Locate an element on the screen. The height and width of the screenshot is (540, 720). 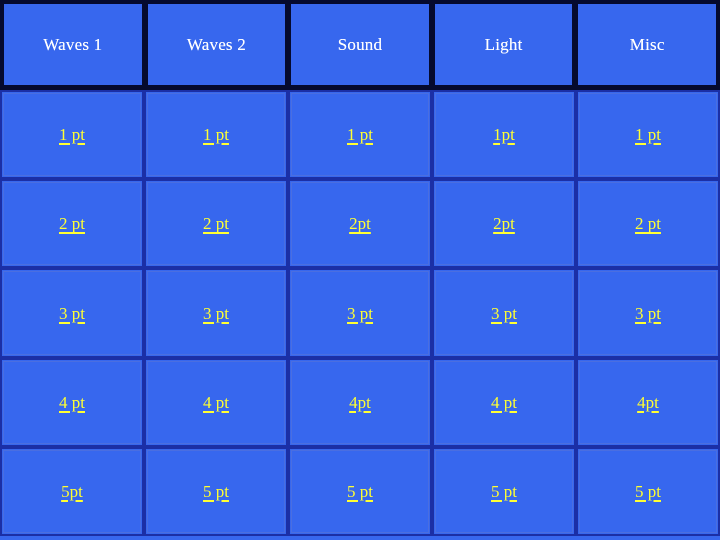
category-header-waves-1: Waves 1 is located at coordinates (73, 44).